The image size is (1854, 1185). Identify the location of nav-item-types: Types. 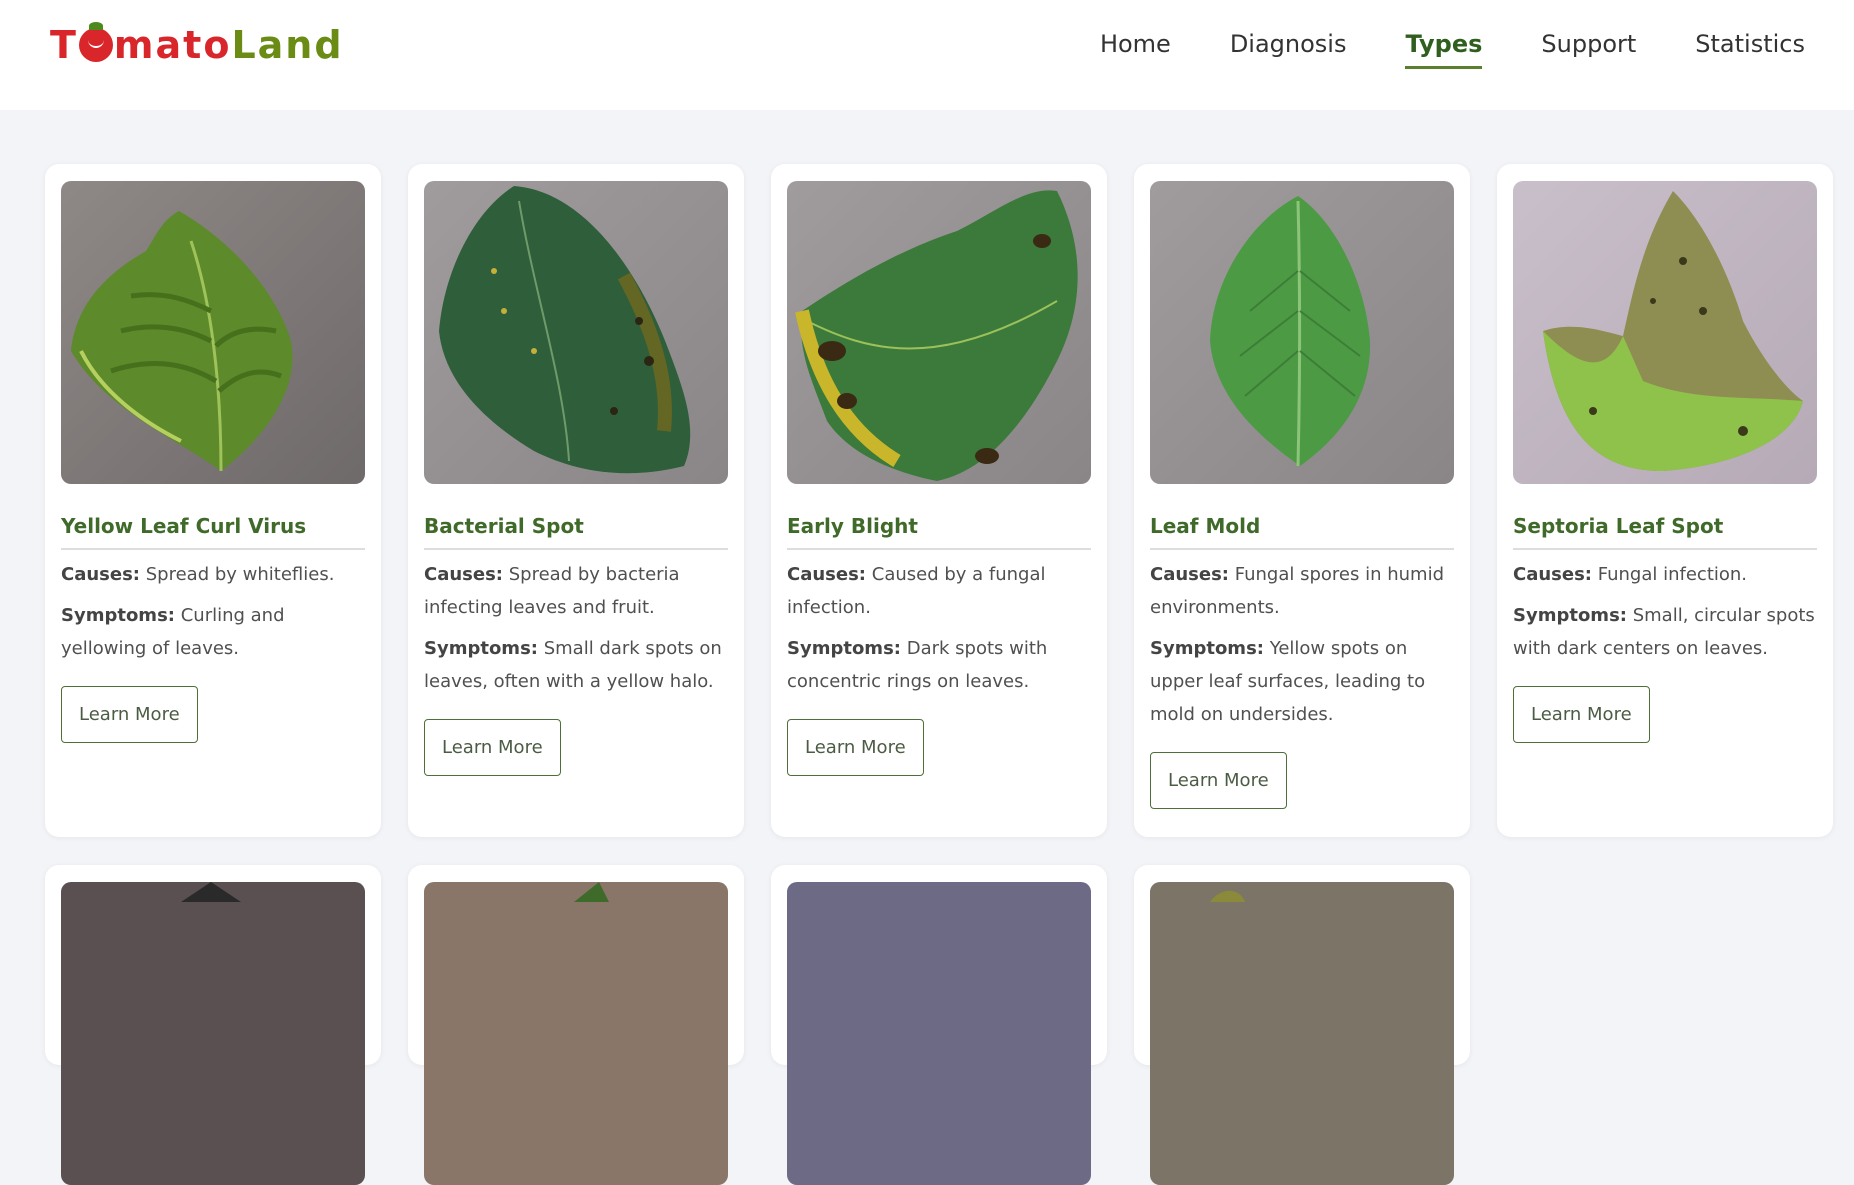
(1444, 49).